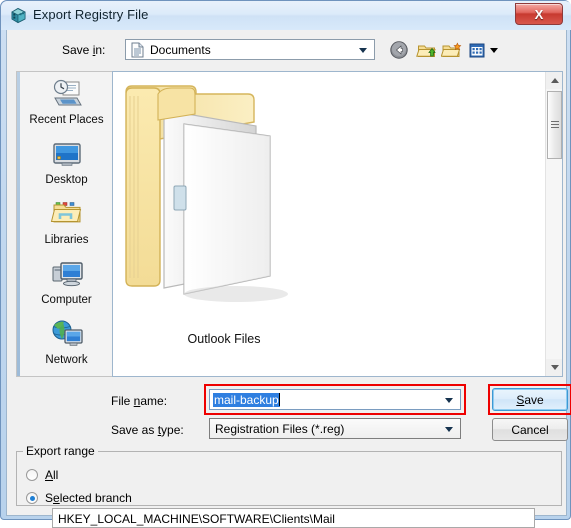 This screenshot has width=571, height=528. I want to click on save-as-type-value: Registration Files (*.reg), so click(280, 429).